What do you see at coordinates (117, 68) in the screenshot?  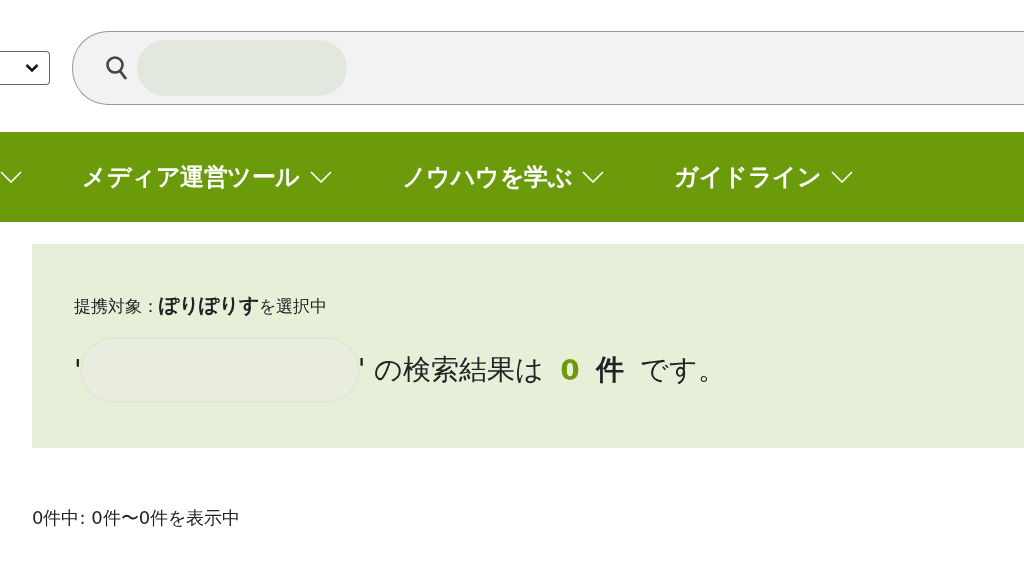 I see `search-icon` at bounding box center [117, 68].